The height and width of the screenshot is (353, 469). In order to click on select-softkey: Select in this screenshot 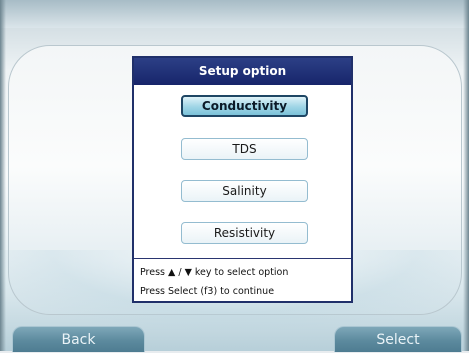, I will do `click(398, 339)`.